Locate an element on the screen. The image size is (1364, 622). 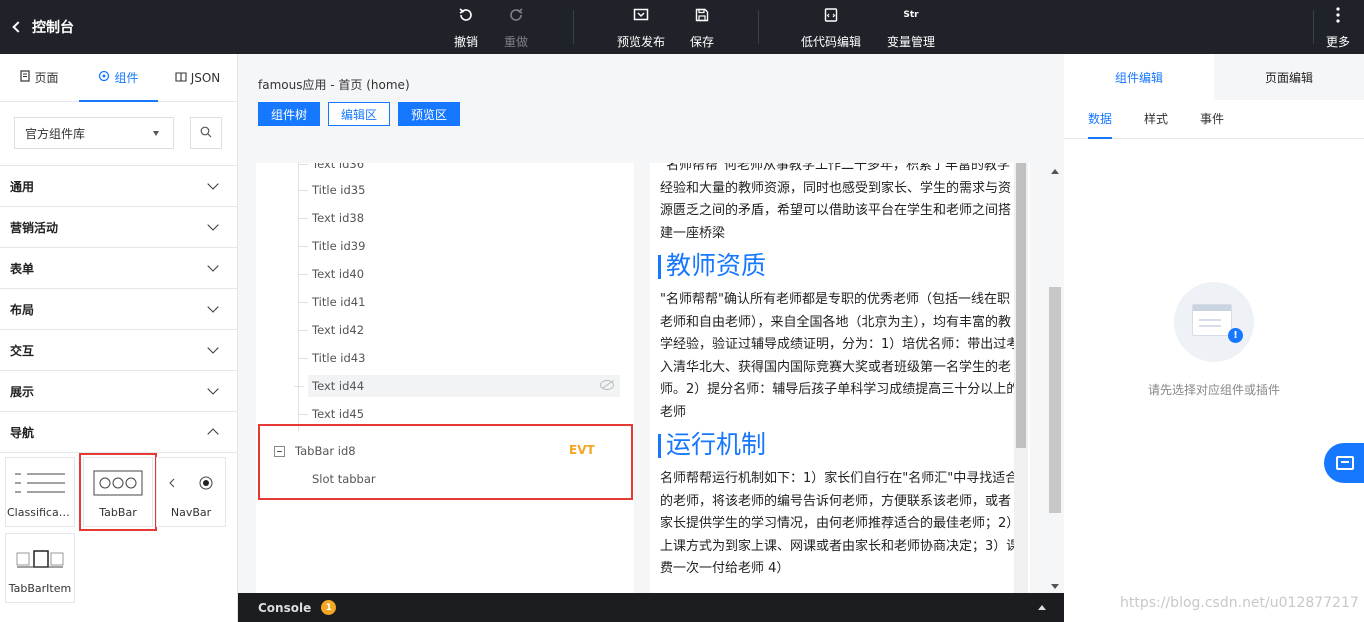
preview-scrollbar is located at coordinates (1021, 378).